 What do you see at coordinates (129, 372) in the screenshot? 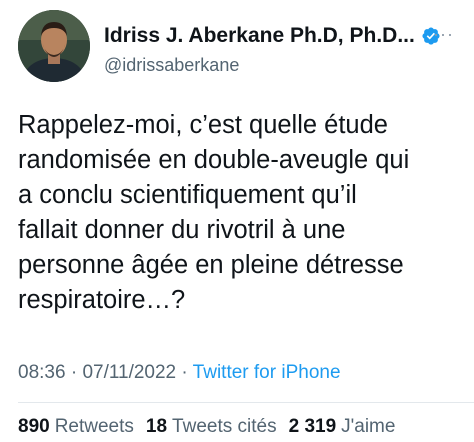
I see `tweet-date: 07/11/2022` at bounding box center [129, 372].